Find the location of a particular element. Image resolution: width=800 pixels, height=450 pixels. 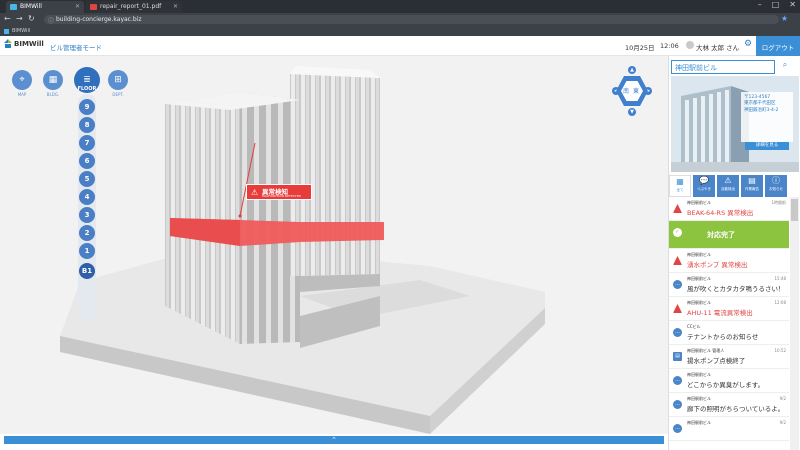

user-menu: 大林 太郎 さん is located at coordinates (713, 46).